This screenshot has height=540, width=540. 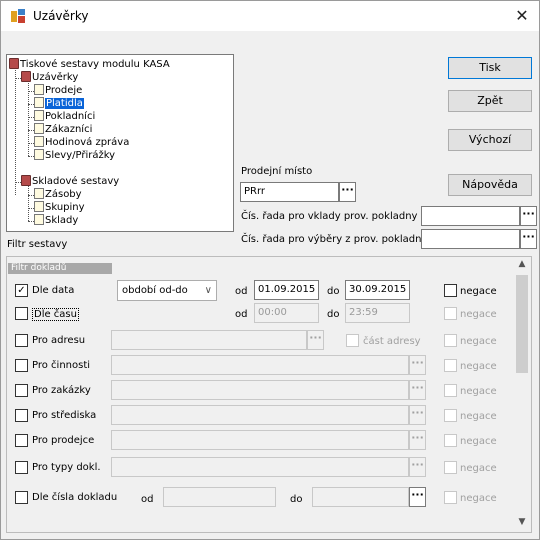 What do you see at coordinates (260, 390) in the screenshot?
I see `pro-zakazky-input` at bounding box center [260, 390].